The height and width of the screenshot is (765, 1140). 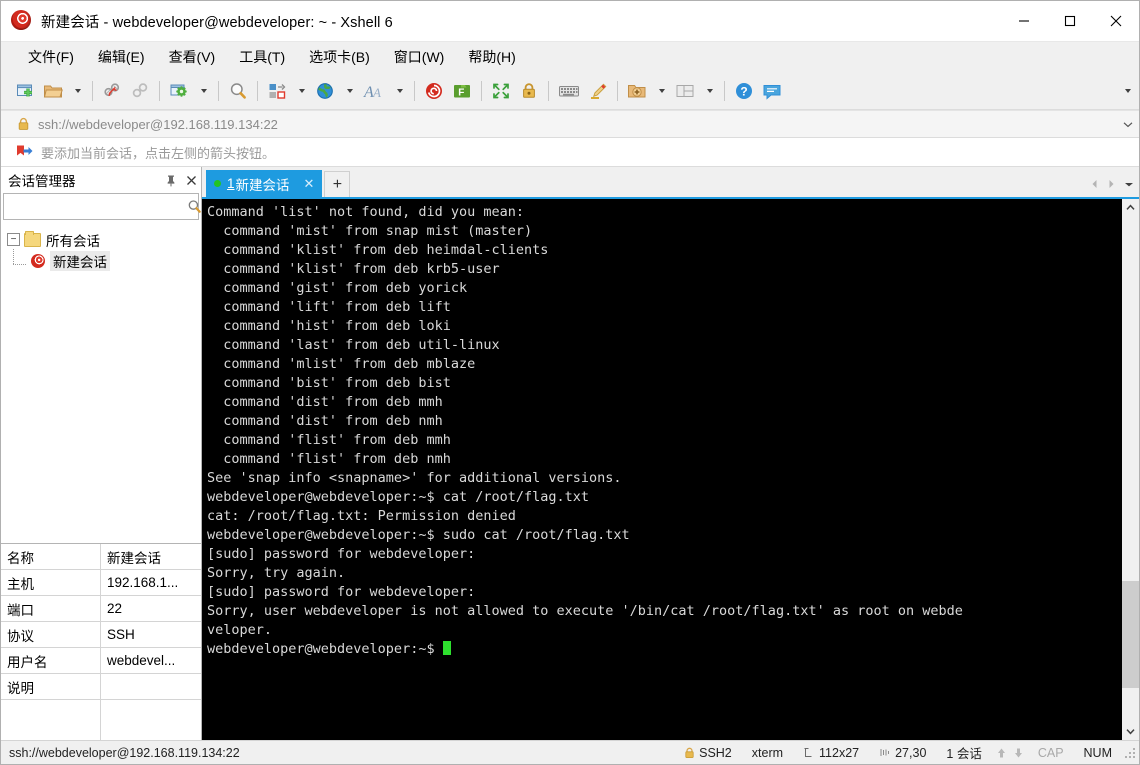 I want to click on table-row: 名称 新建会话, so click(x=101, y=557).